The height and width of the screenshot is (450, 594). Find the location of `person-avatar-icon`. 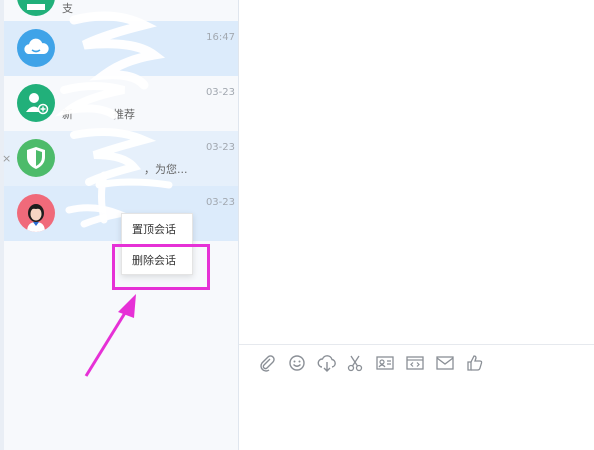

person-avatar-icon is located at coordinates (36, 218).